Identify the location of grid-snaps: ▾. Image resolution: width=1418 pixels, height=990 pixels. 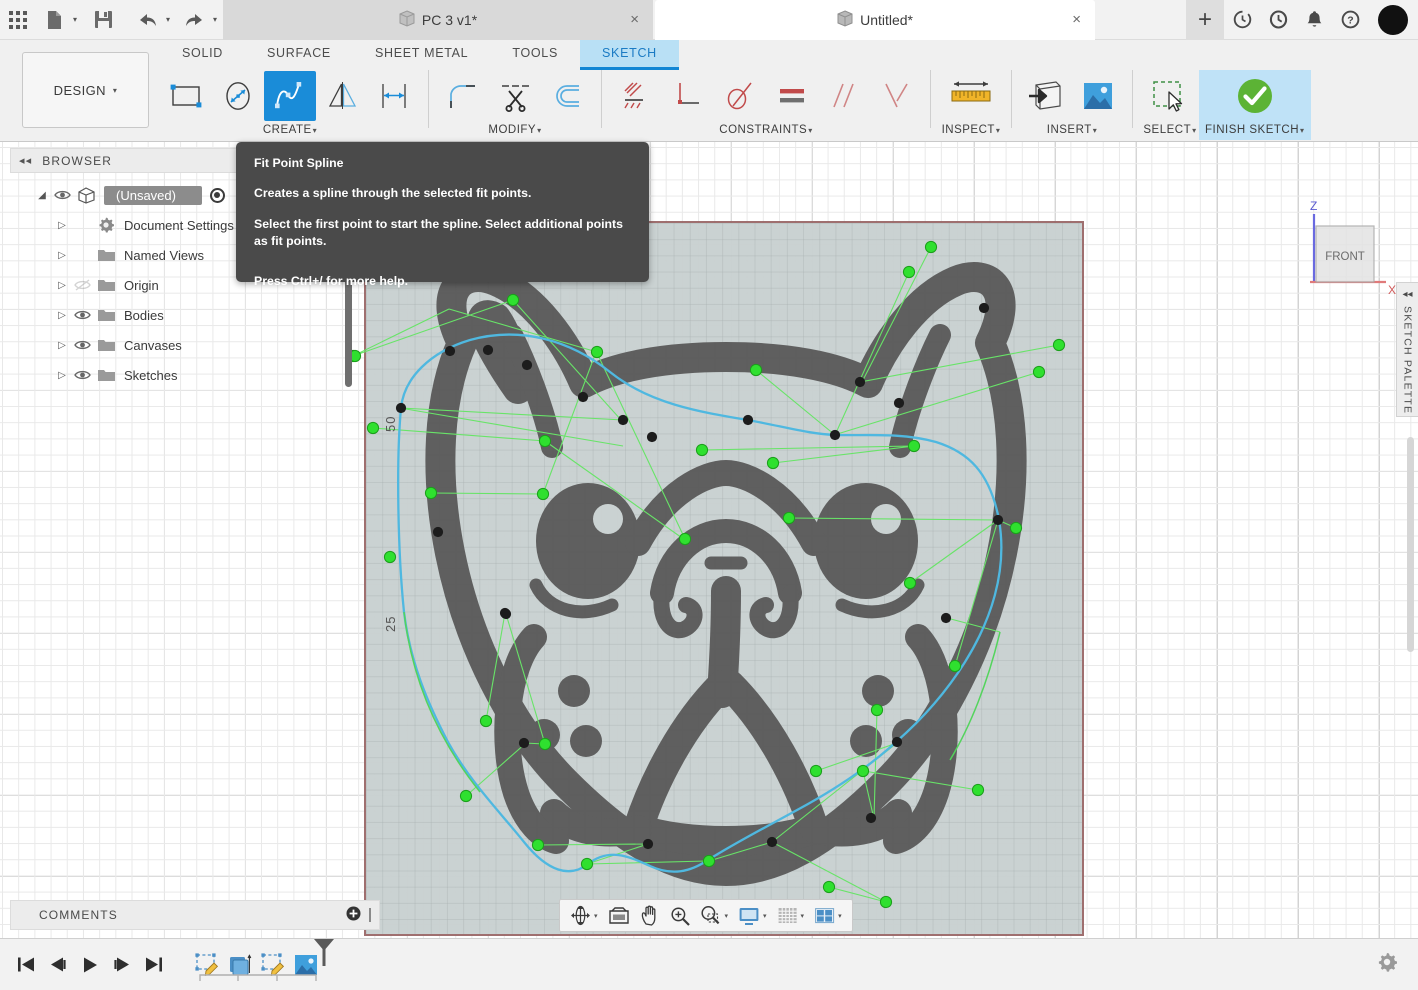
(791, 915).